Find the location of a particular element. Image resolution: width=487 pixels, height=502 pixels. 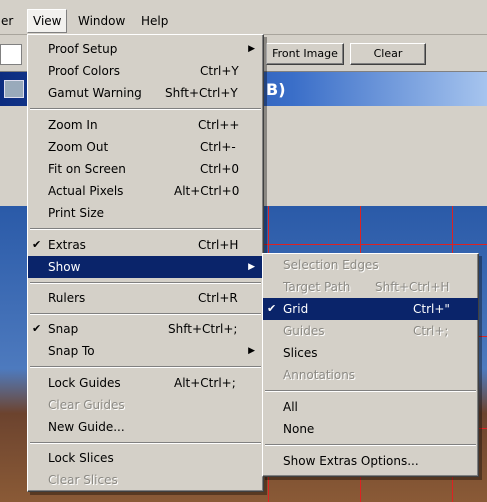

shortcut-label: Shft+Ctrl+; is located at coordinates (203, 329).